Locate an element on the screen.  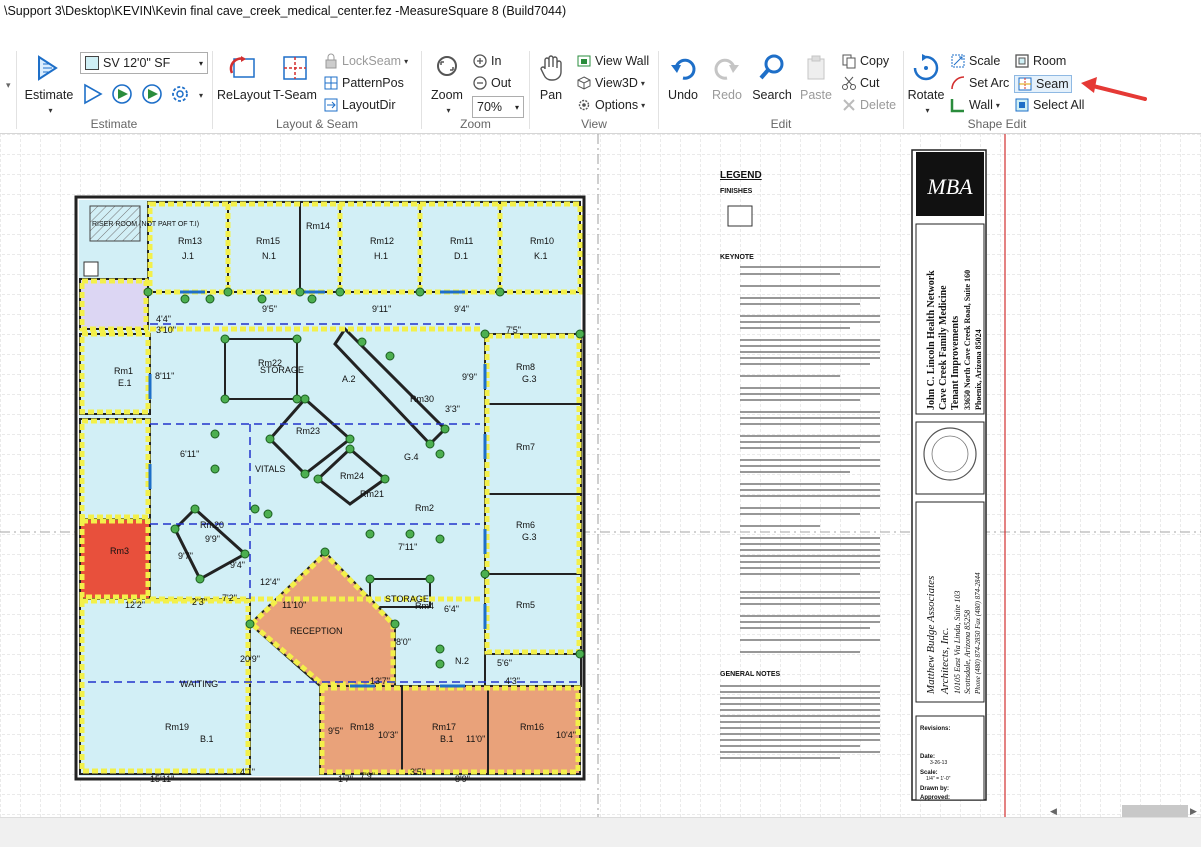
room-code-label: N.2 is located at coordinates (462, 661).